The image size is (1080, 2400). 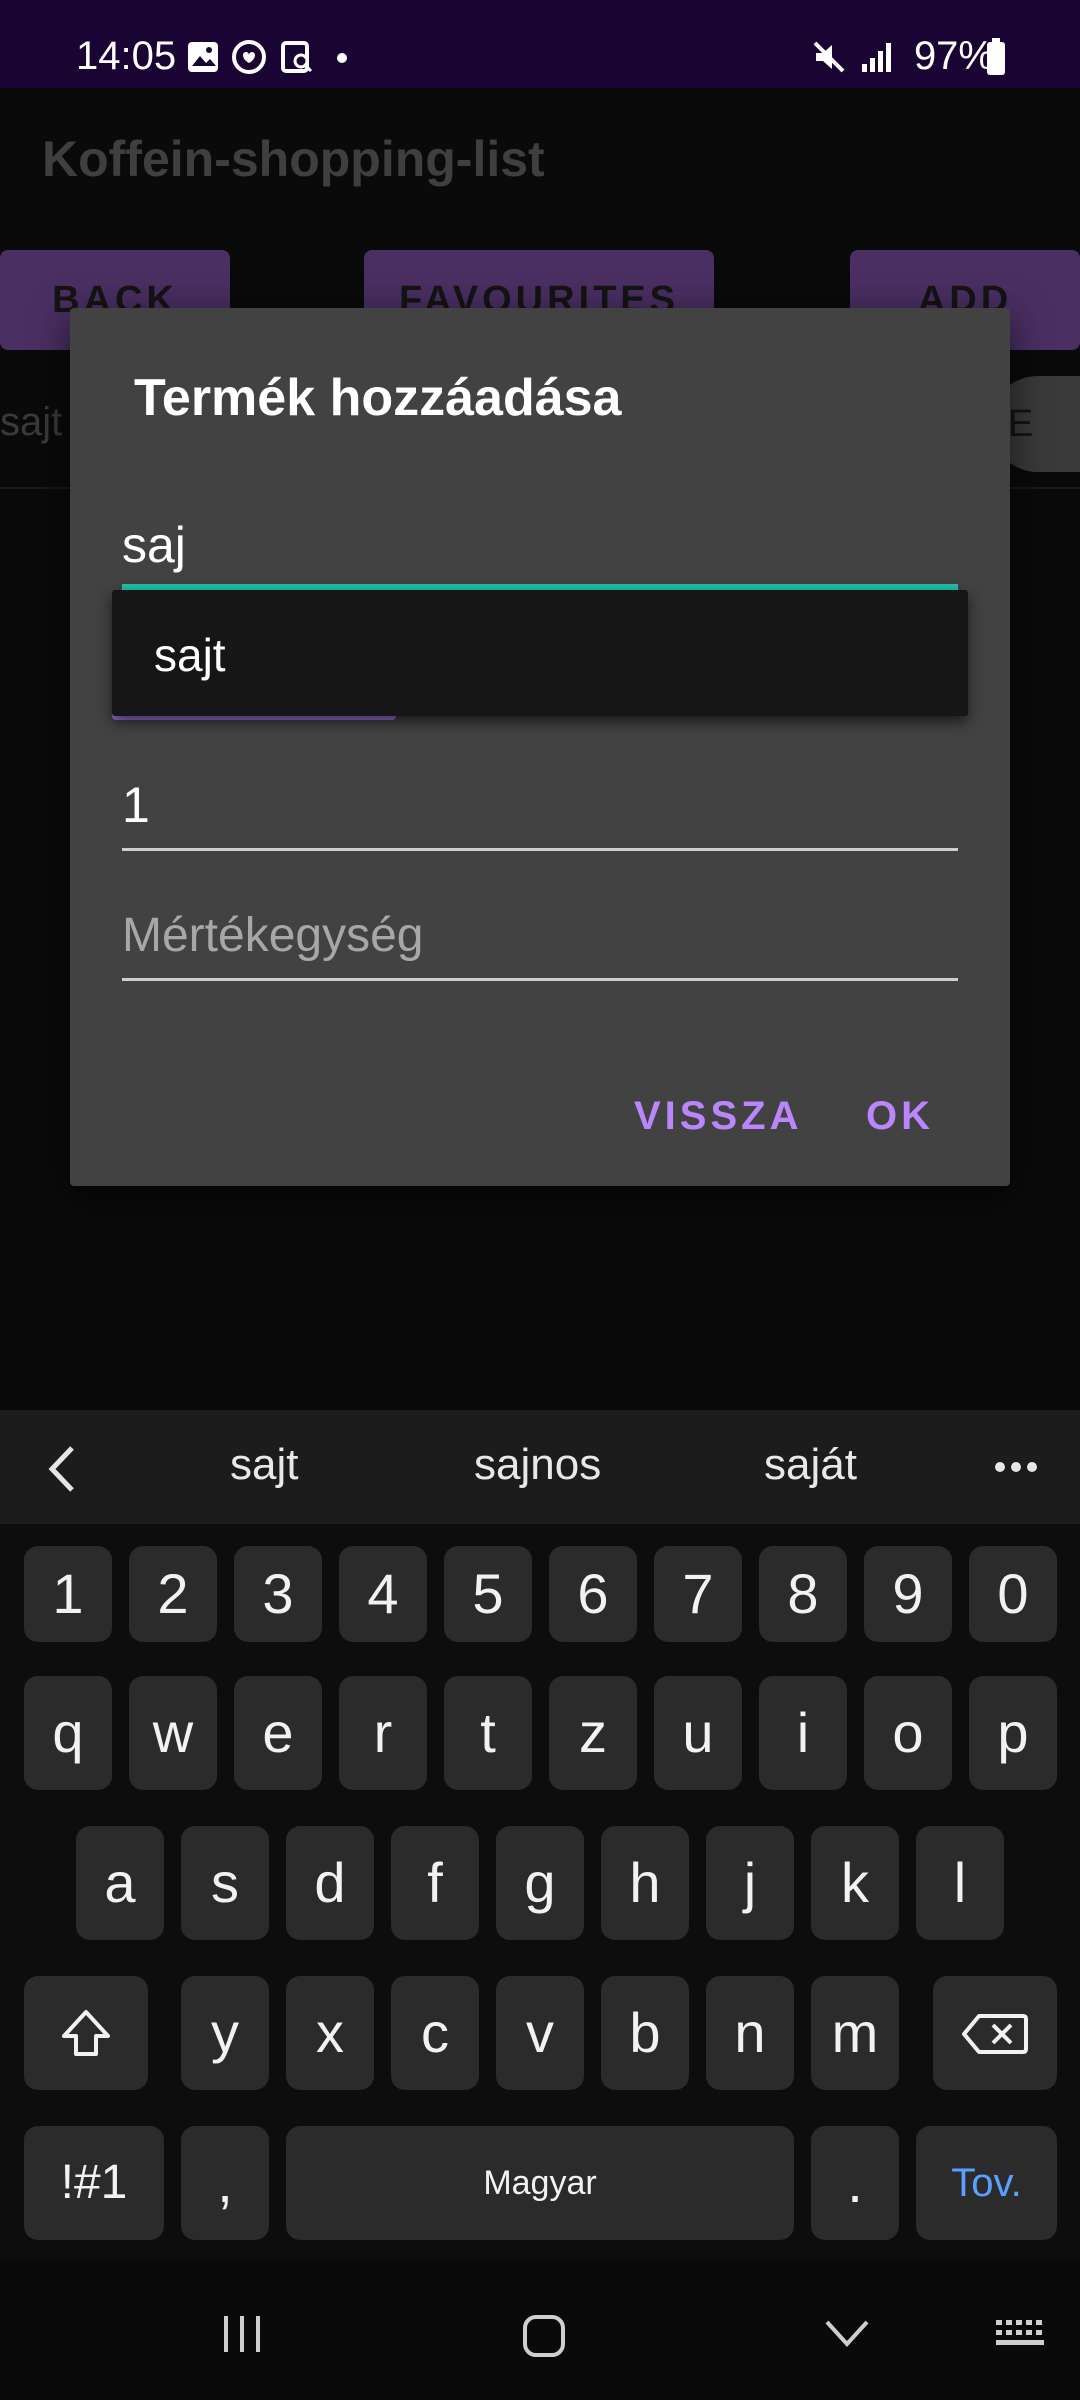 What do you see at coordinates (698, 1733) in the screenshot?
I see `key-u: u` at bounding box center [698, 1733].